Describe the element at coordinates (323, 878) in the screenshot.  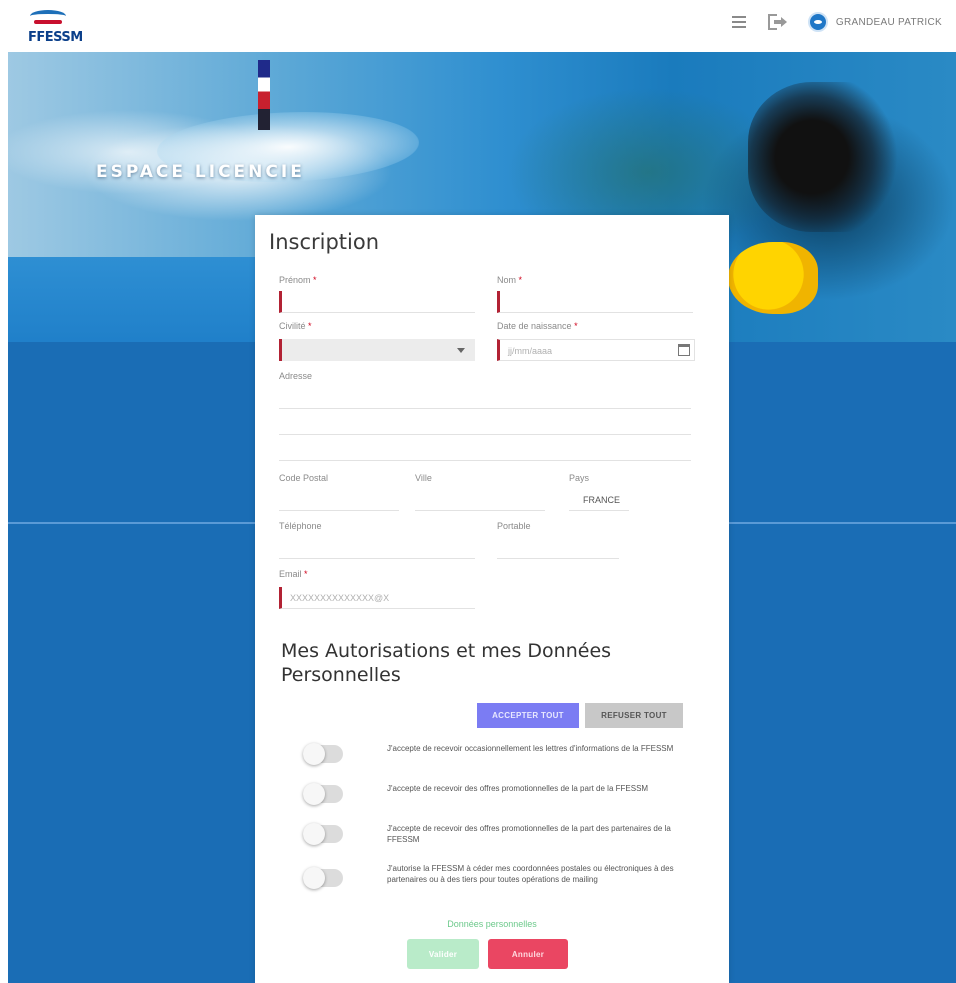
I see `consent-toggle-data-sharing` at that location.